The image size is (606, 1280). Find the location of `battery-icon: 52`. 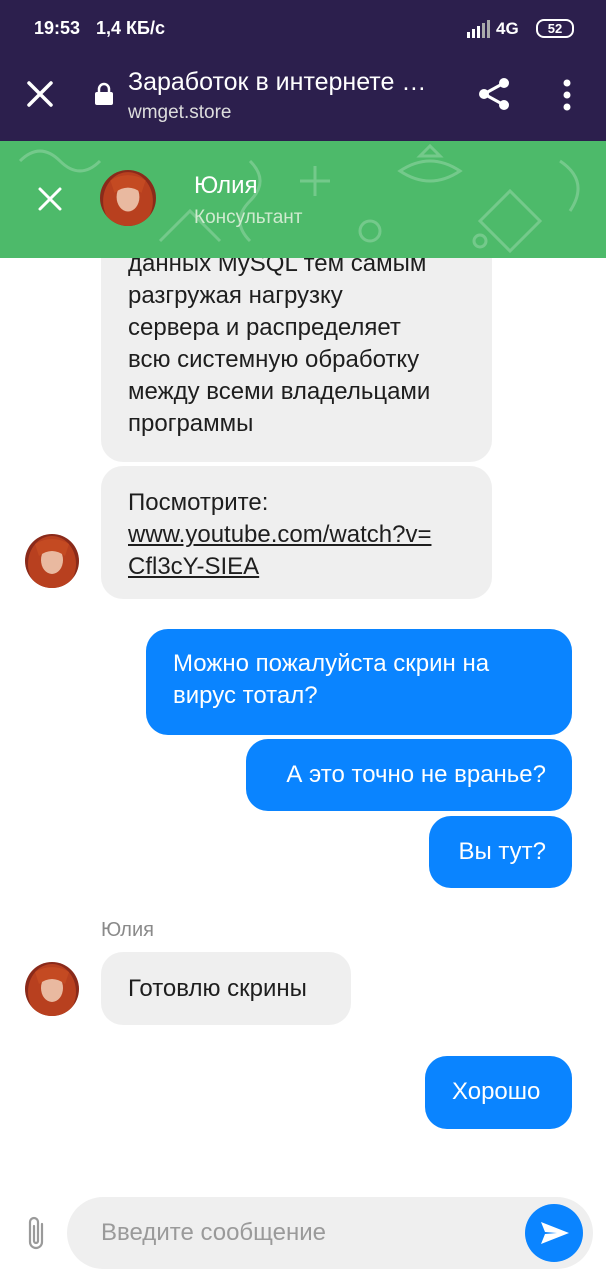

battery-icon: 52 is located at coordinates (555, 28).